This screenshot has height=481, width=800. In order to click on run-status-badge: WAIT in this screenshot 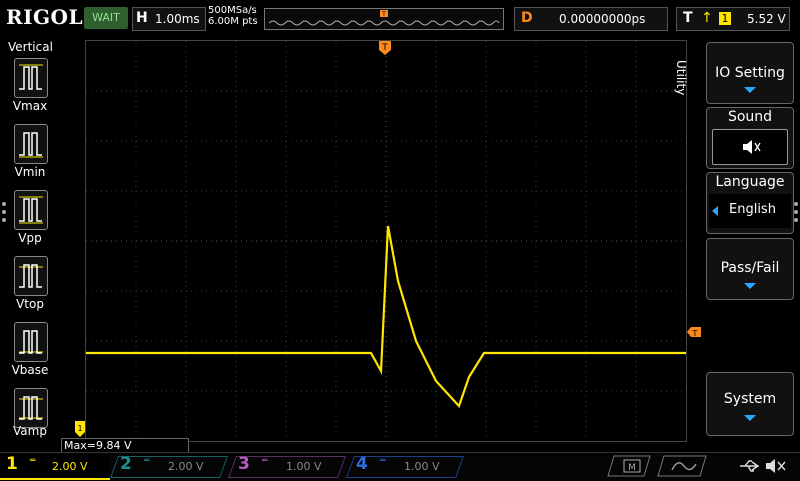, I will do `click(106, 18)`.